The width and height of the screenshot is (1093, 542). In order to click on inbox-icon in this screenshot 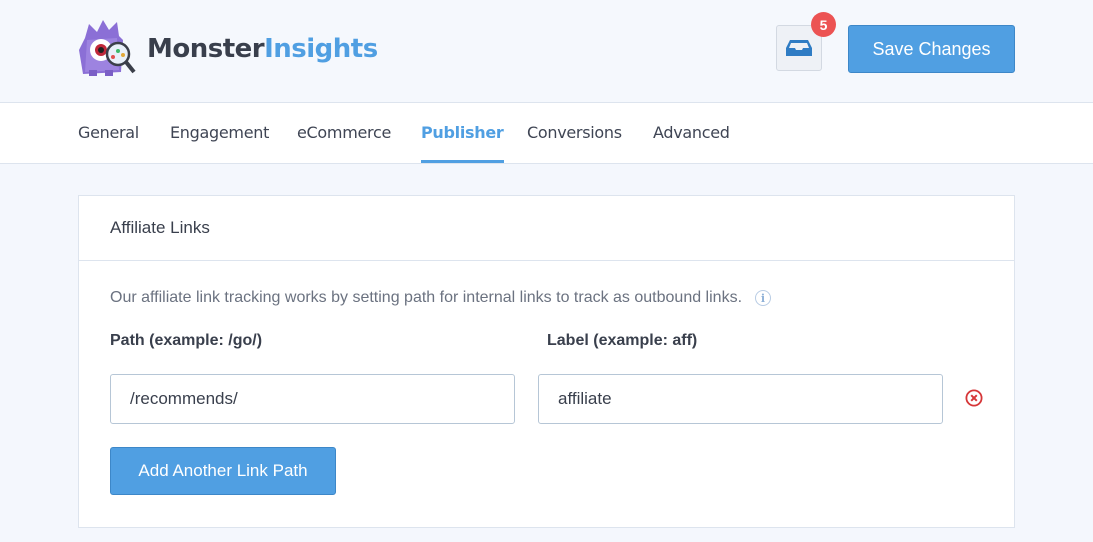, I will do `click(799, 48)`.